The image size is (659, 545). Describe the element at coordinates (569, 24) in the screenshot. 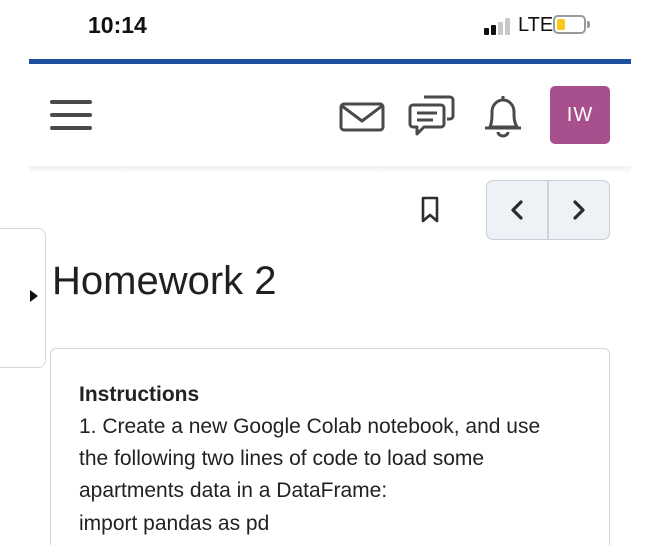

I see `battery-icon` at that location.